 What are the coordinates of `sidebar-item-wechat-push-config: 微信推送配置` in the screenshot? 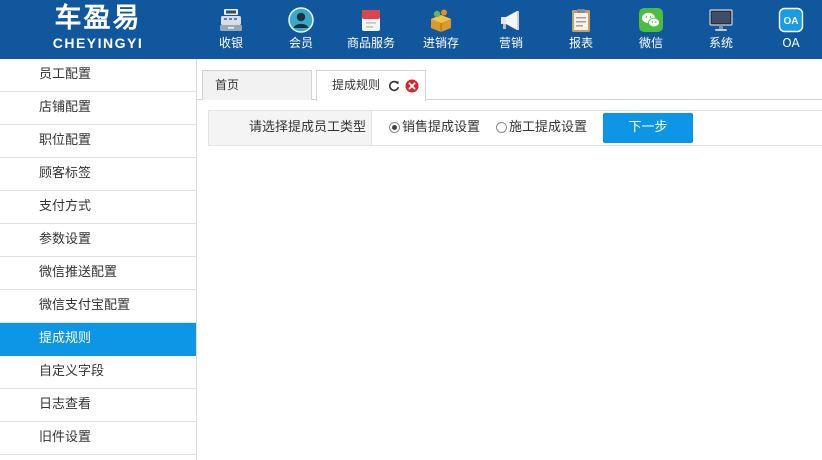 It's located at (98, 273).